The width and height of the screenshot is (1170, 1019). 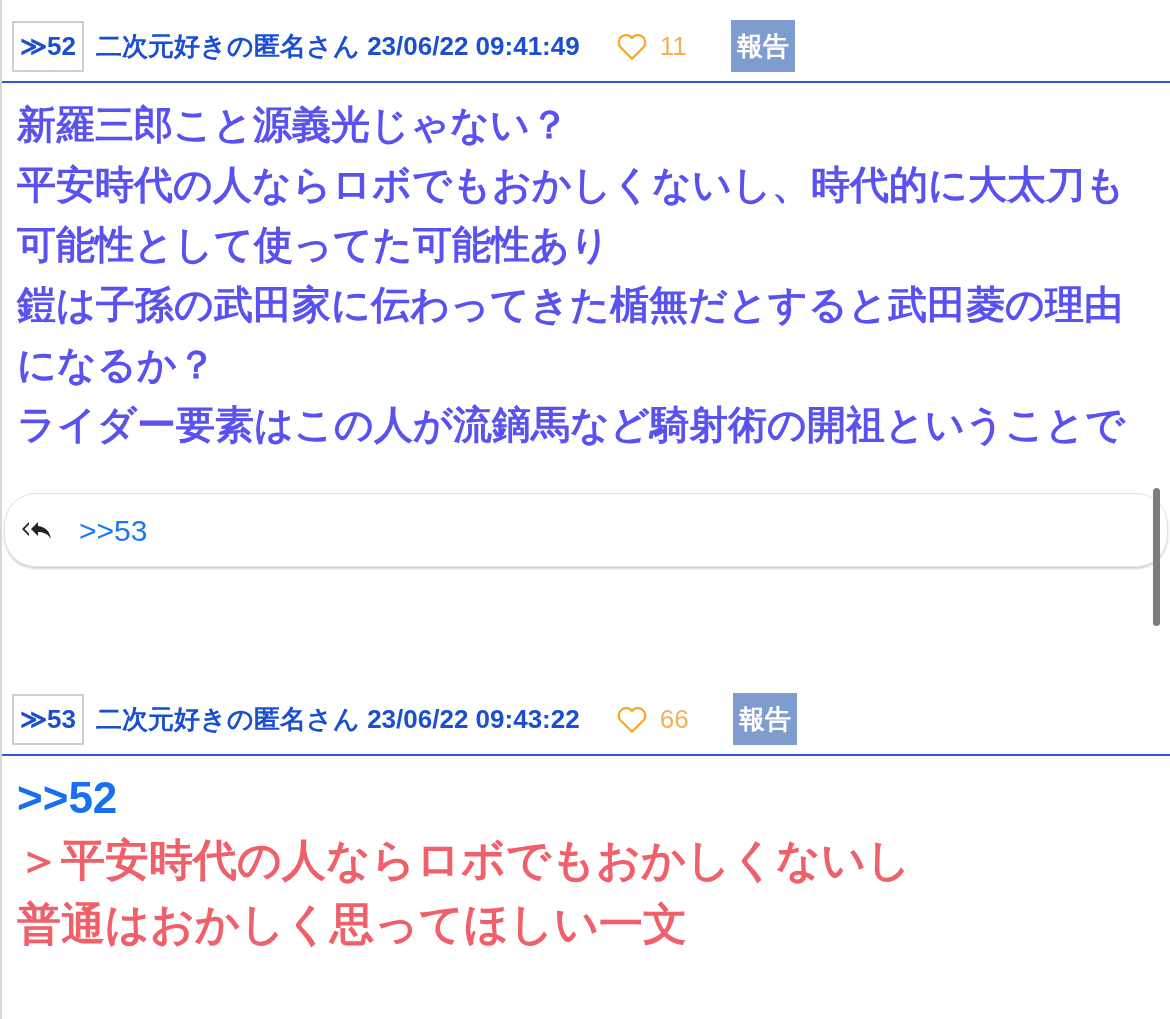 What do you see at coordinates (1156, 557) in the screenshot?
I see `scrollbar-thumb` at bounding box center [1156, 557].